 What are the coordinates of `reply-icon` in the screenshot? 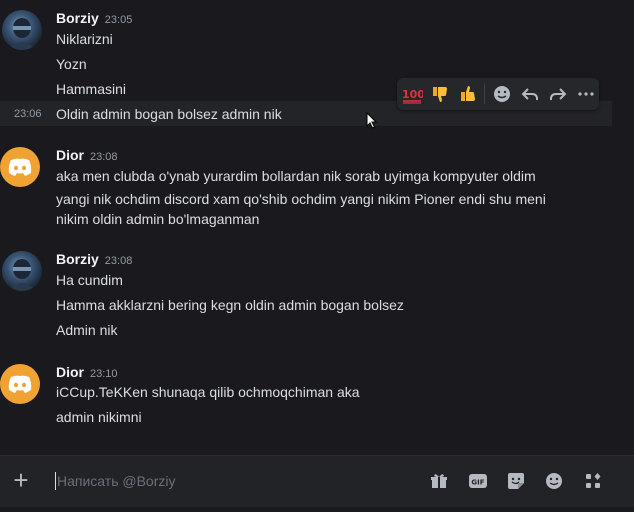 It's located at (530, 94).